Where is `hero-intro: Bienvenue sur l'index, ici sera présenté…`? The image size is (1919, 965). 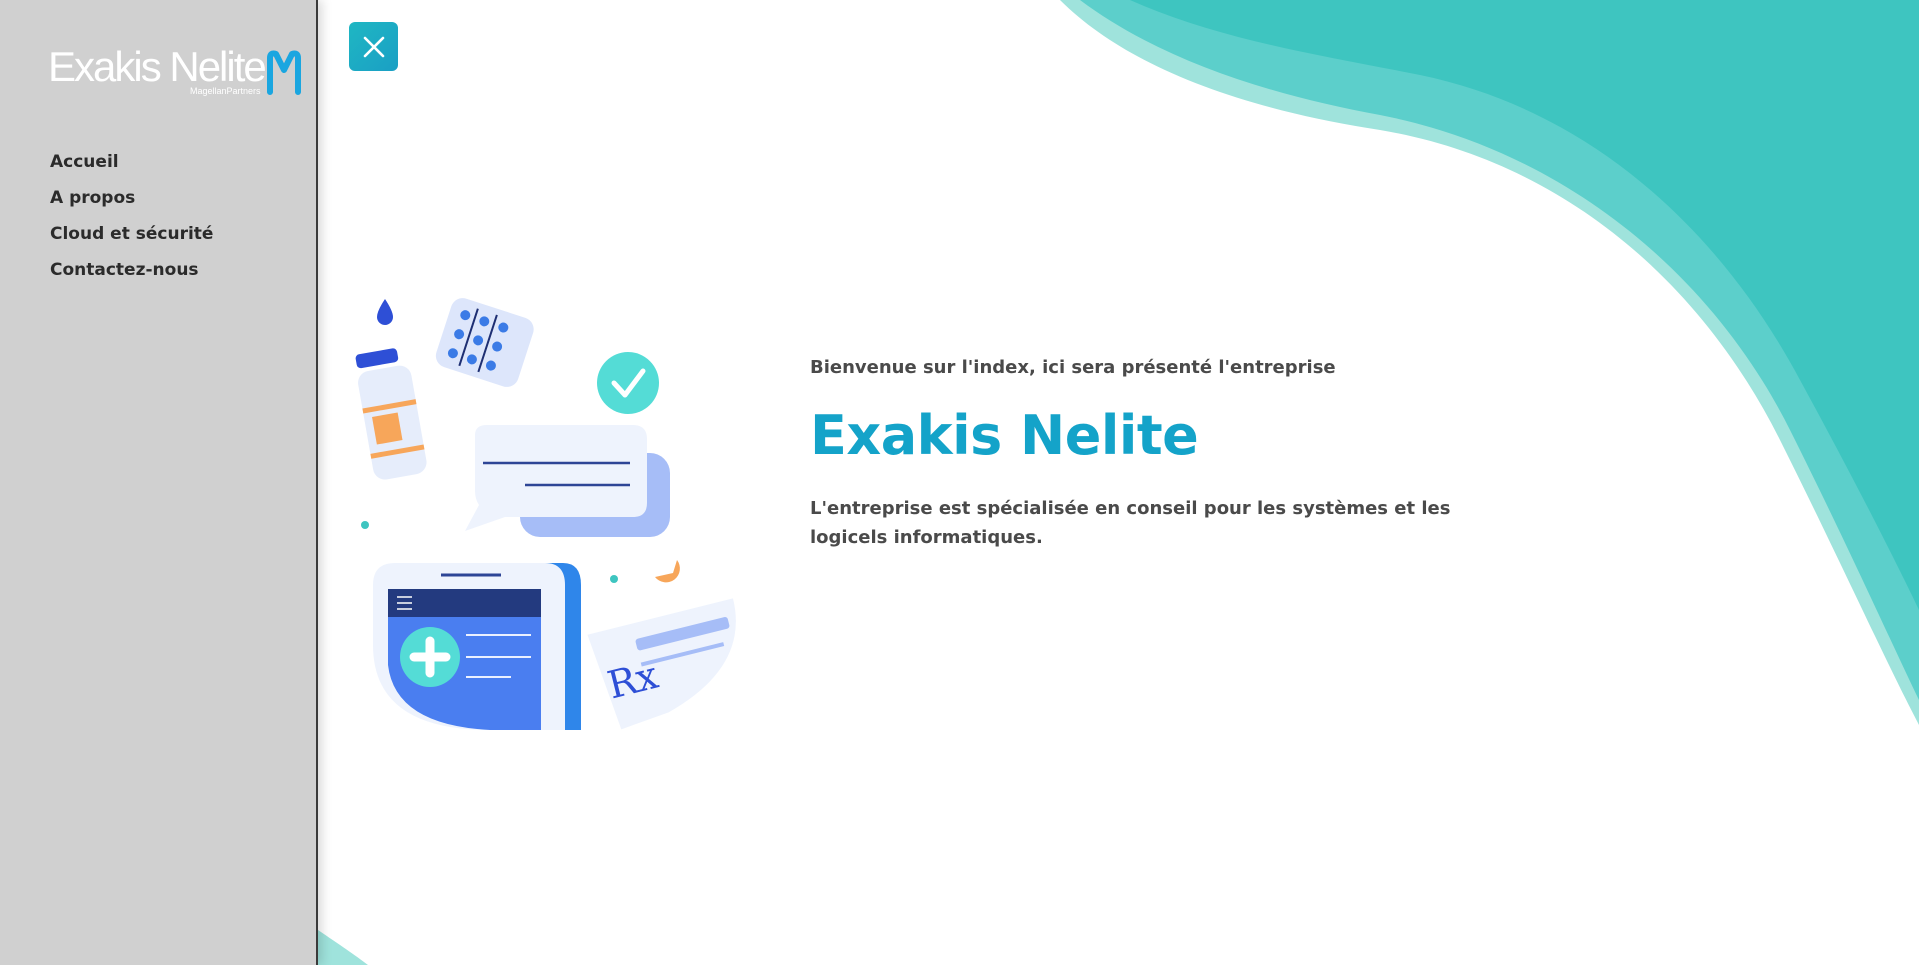
hero-intro: Bienvenue sur l'index, ici sera présenté… is located at coordinates (1073, 367).